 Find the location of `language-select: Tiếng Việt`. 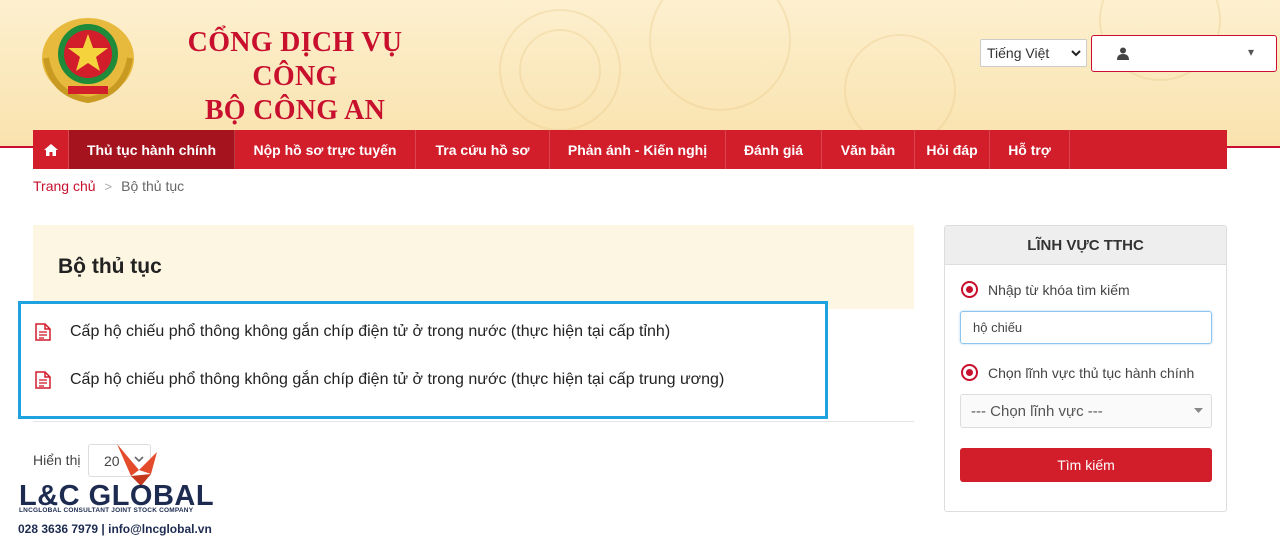

language-select: Tiếng Việt is located at coordinates (1033, 53).